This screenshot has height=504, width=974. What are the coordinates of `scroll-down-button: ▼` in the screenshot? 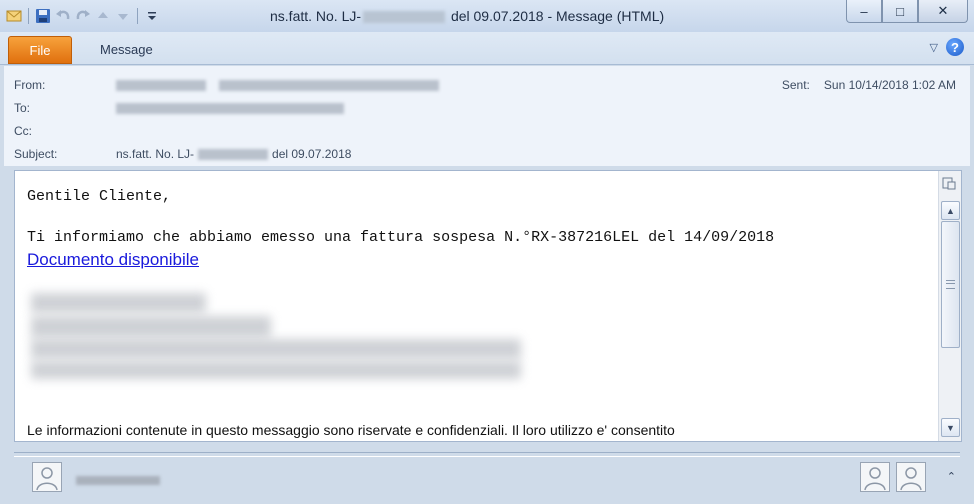 It's located at (950, 427).